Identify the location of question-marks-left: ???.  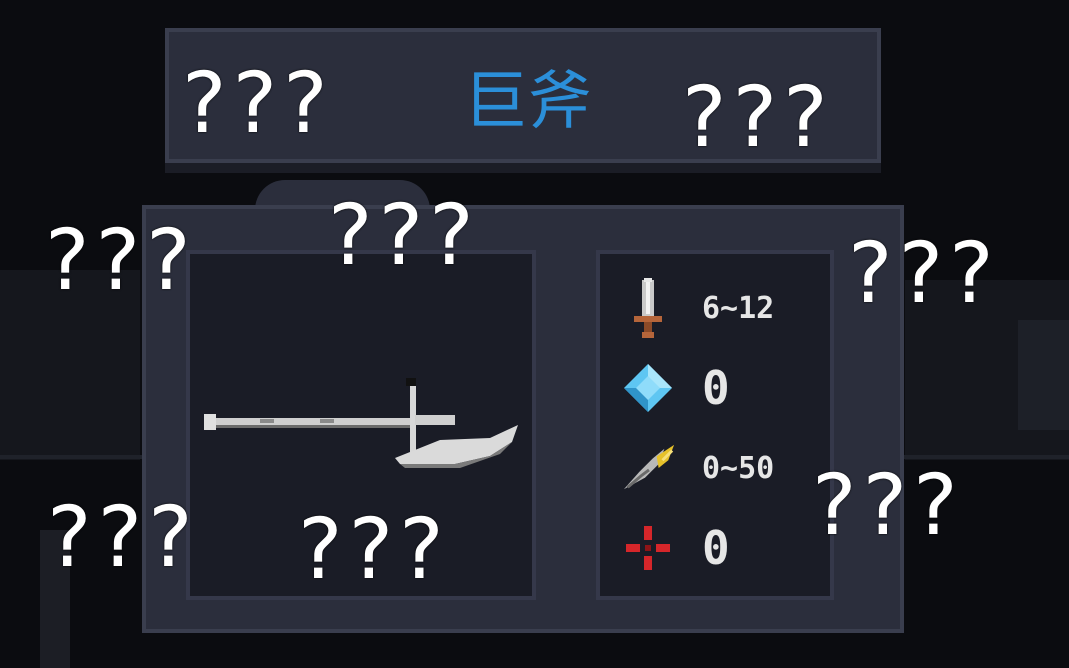
(121, 260).